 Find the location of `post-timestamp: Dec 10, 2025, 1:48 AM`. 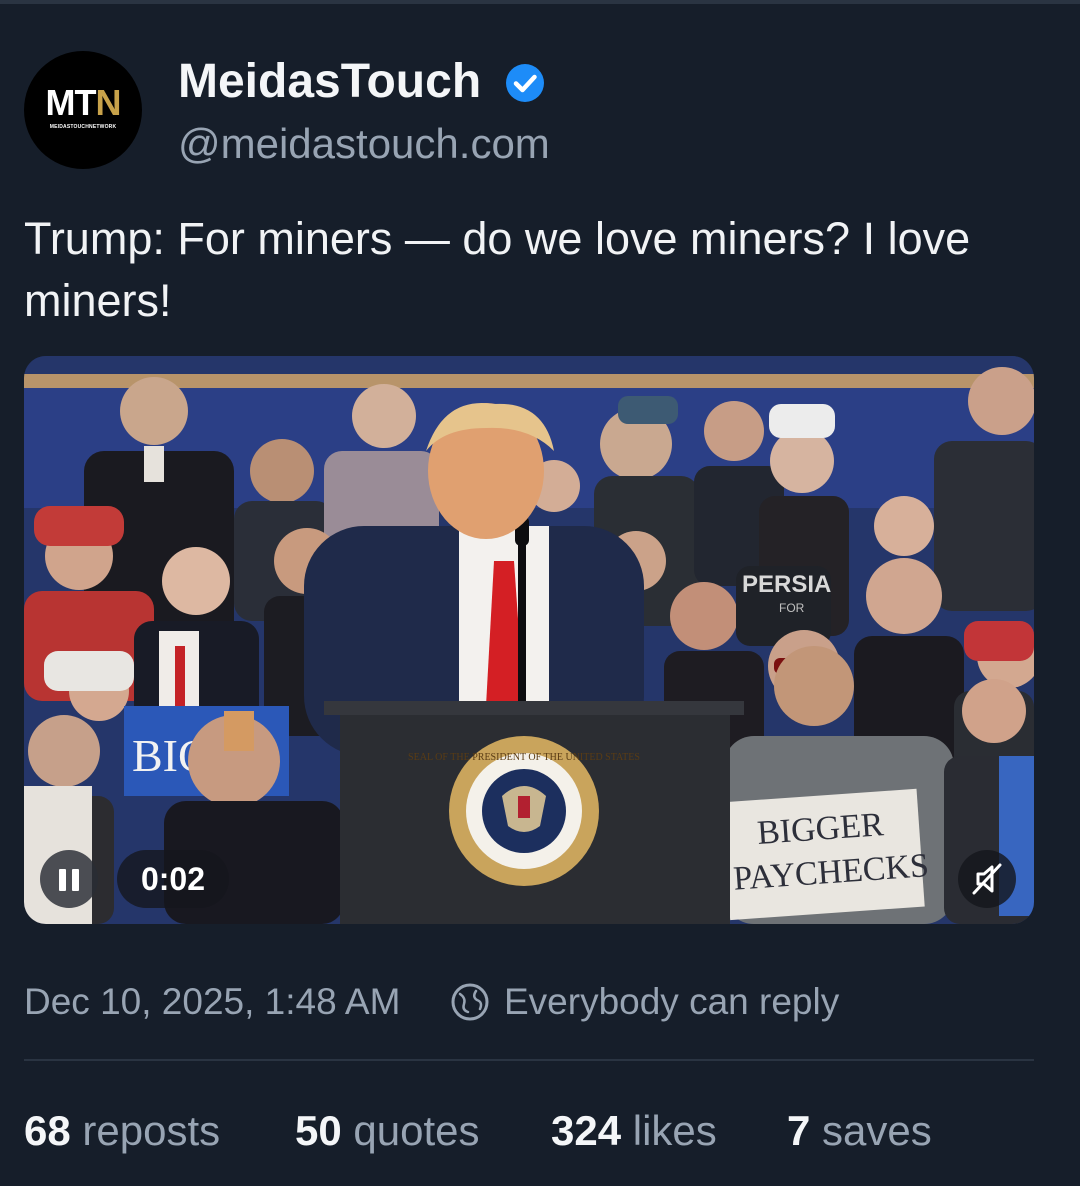

post-timestamp: Dec 10, 2025, 1:48 AM is located at coordinates (212, 1002).